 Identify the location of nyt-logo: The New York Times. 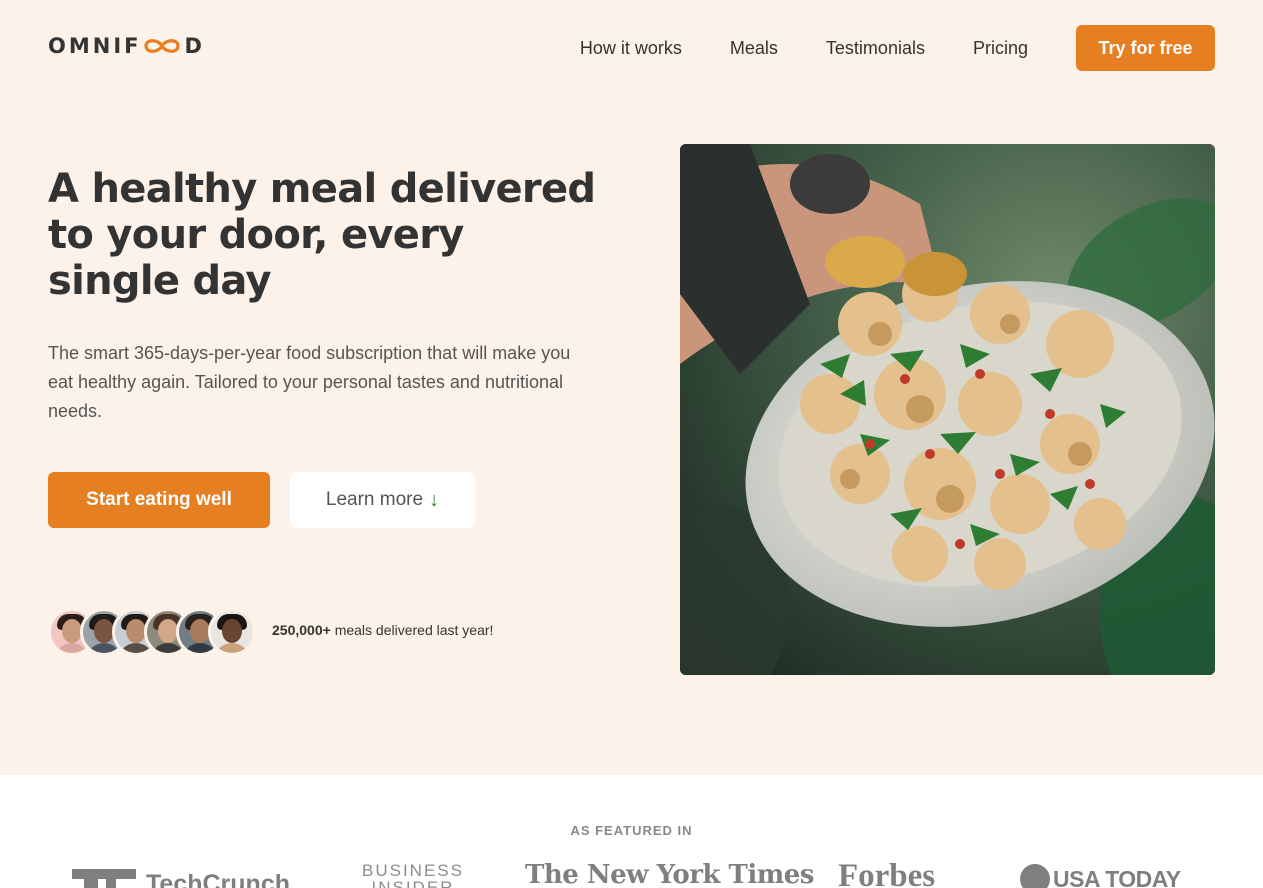
(669, 874).